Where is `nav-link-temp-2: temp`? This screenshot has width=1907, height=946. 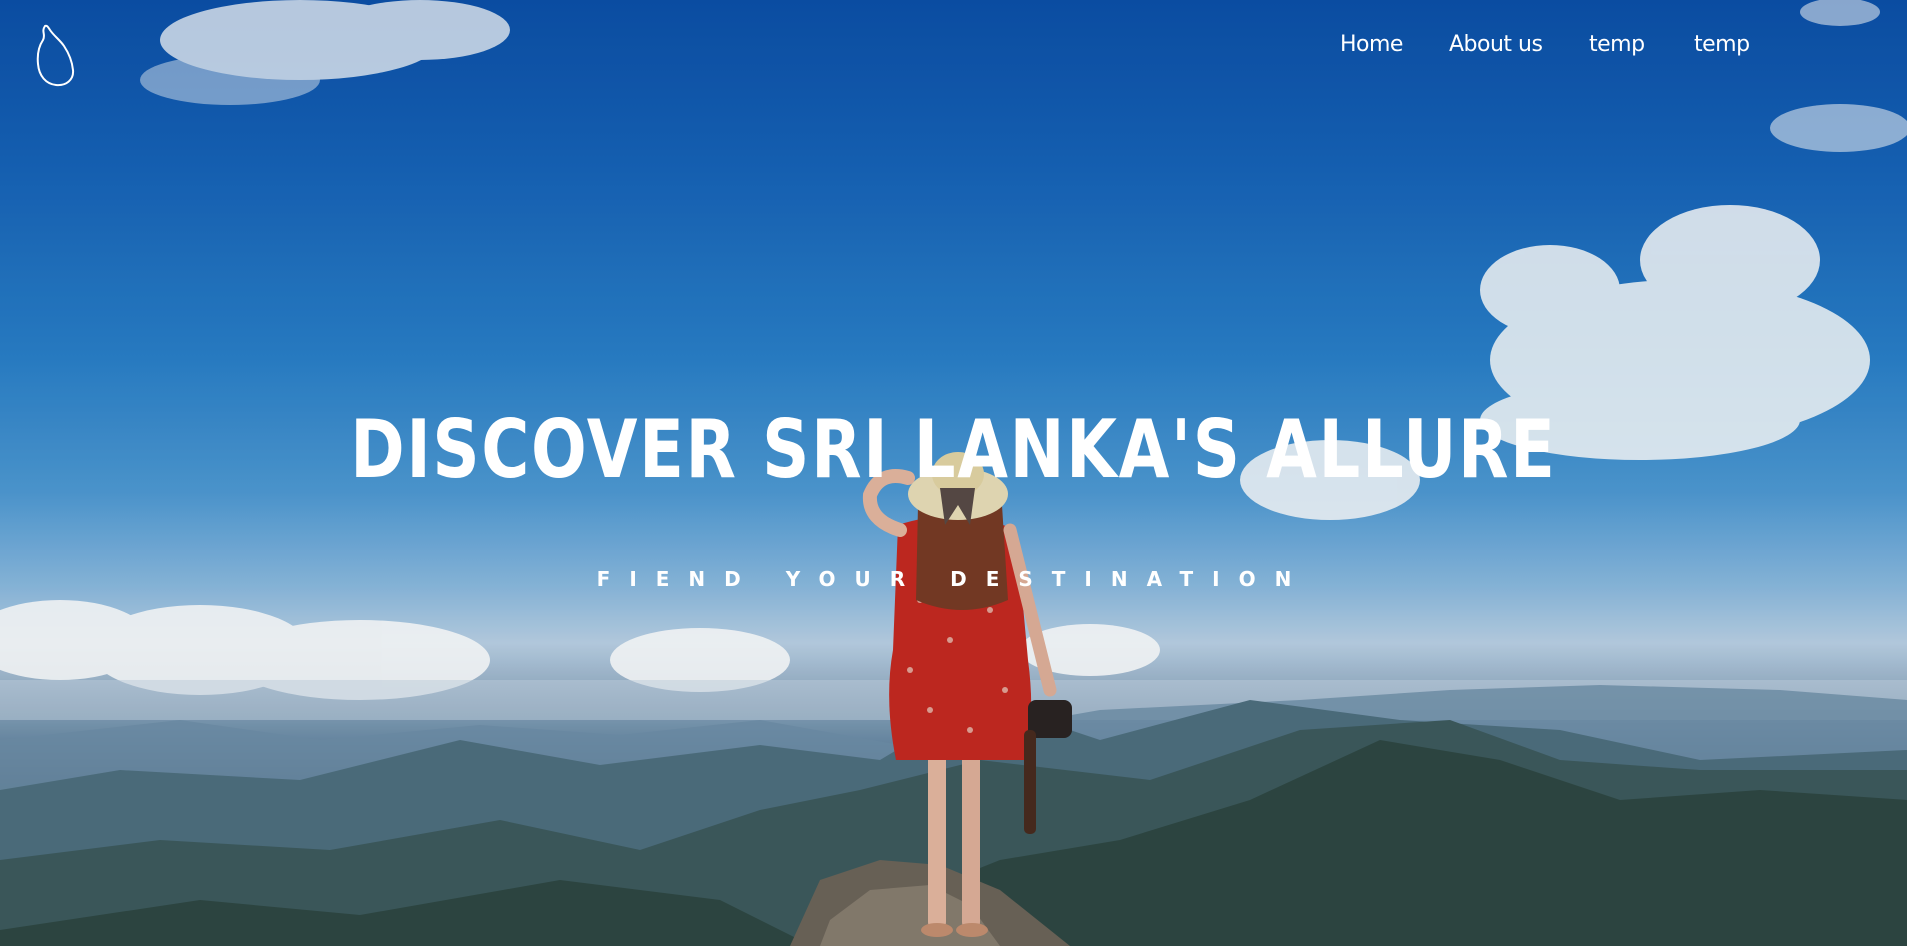
nav-link-temp-2: temp is located at coordinates (1722, 45).